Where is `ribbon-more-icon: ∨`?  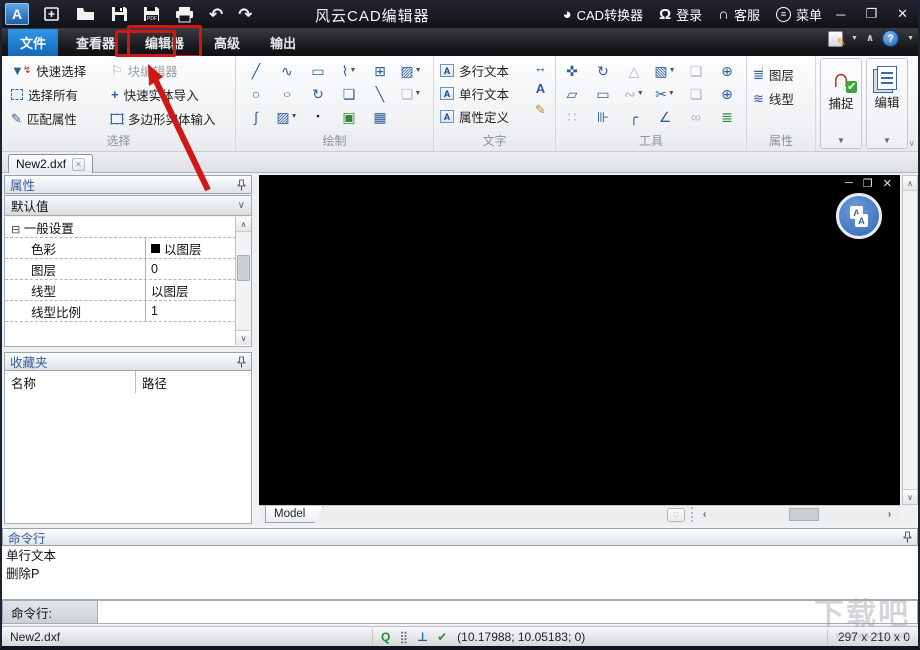 ribbon-more-icon: ∨ is located at coordinates (911, 143).